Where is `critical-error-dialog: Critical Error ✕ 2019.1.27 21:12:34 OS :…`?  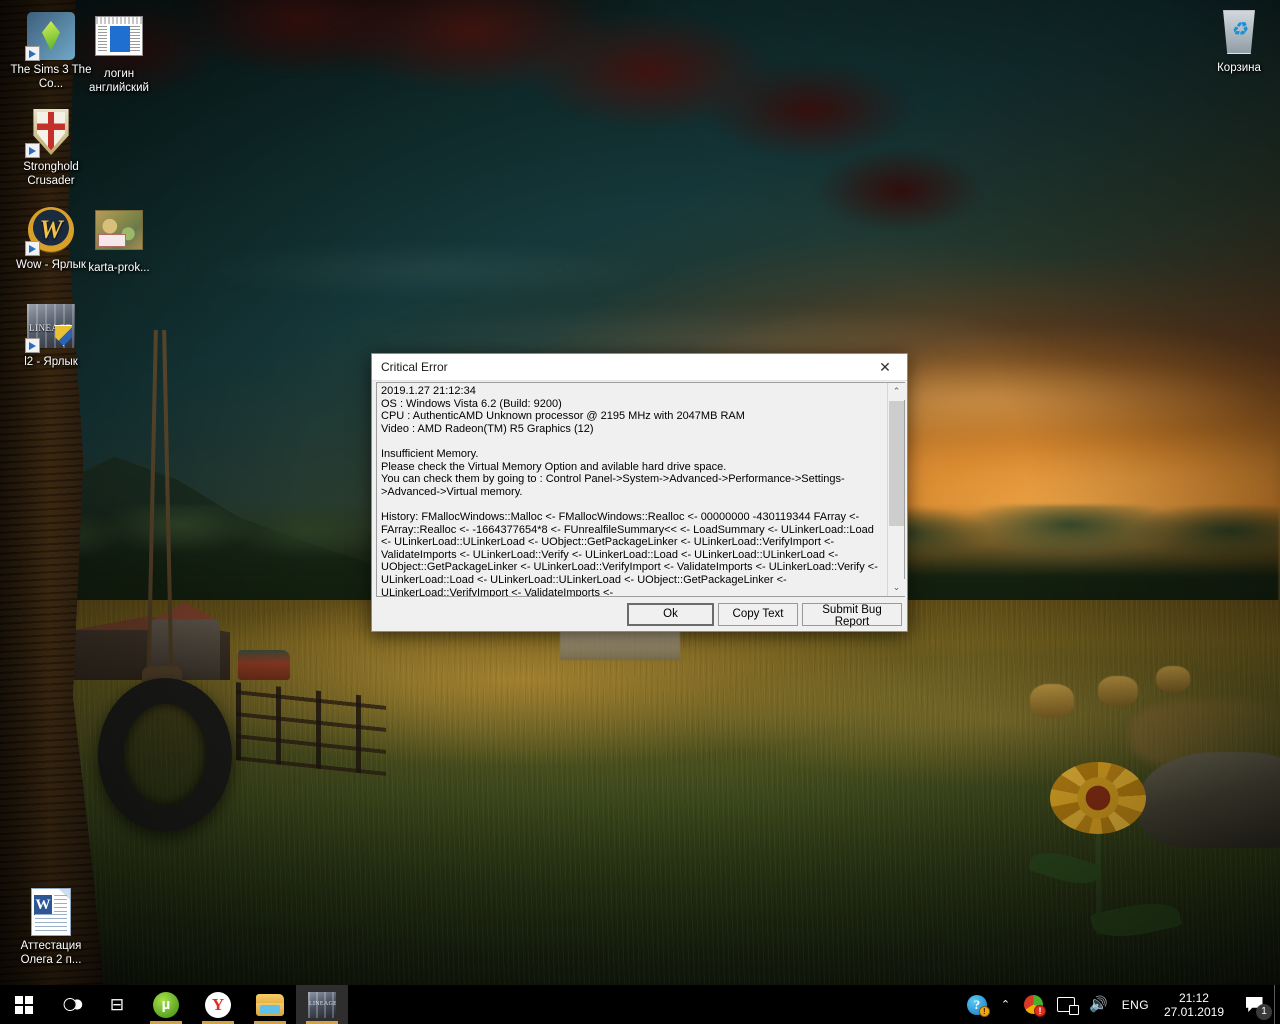
critical-error-dialog: Critical Error ✕ 2019.1.27 21:12:34 OS :… is located at coordinates (639, 492).